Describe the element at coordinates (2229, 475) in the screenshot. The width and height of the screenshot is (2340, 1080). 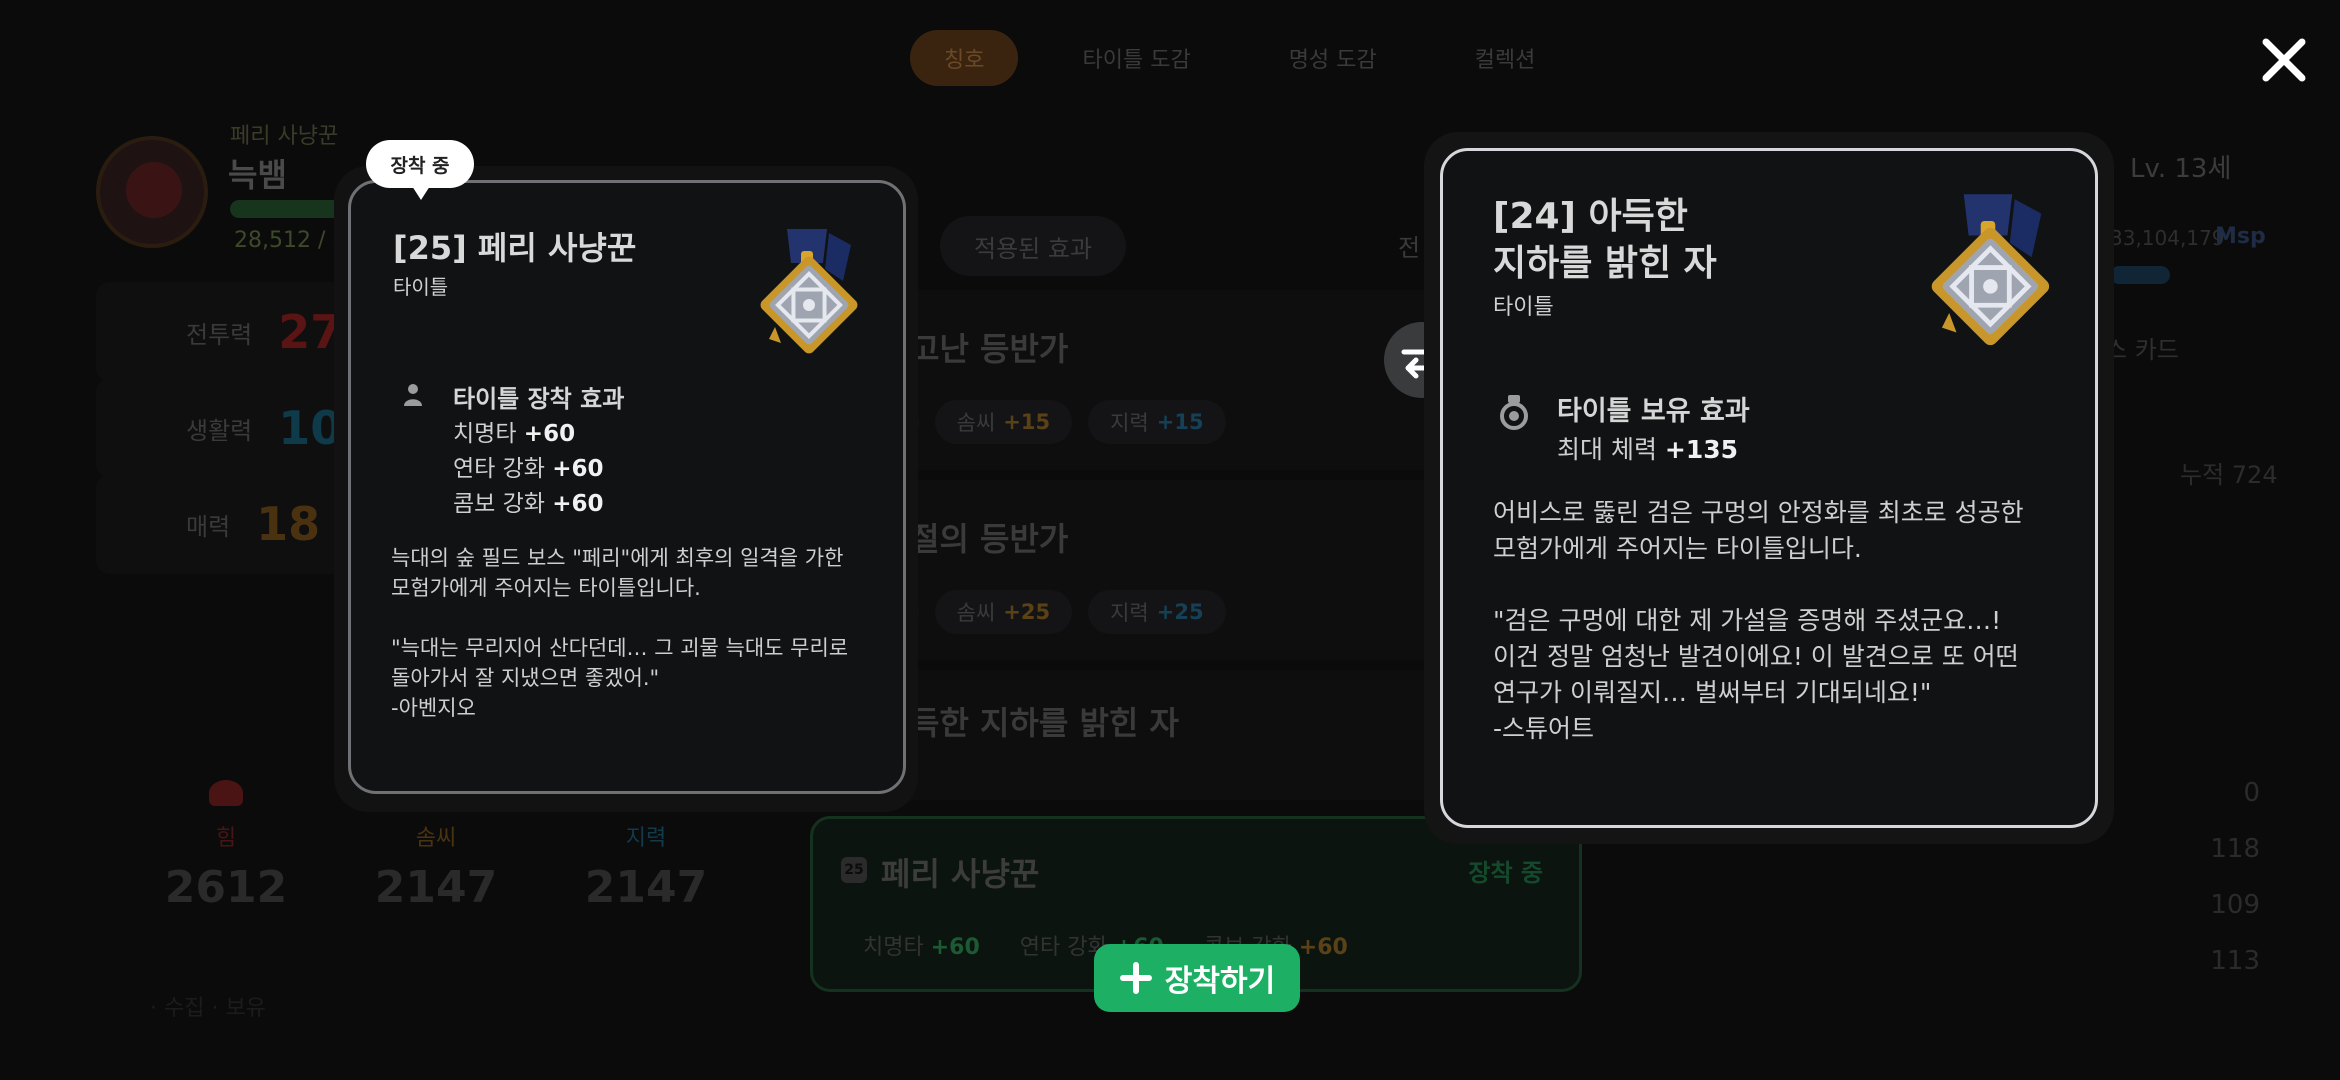
I see `count-text: 누적 724` at that location.